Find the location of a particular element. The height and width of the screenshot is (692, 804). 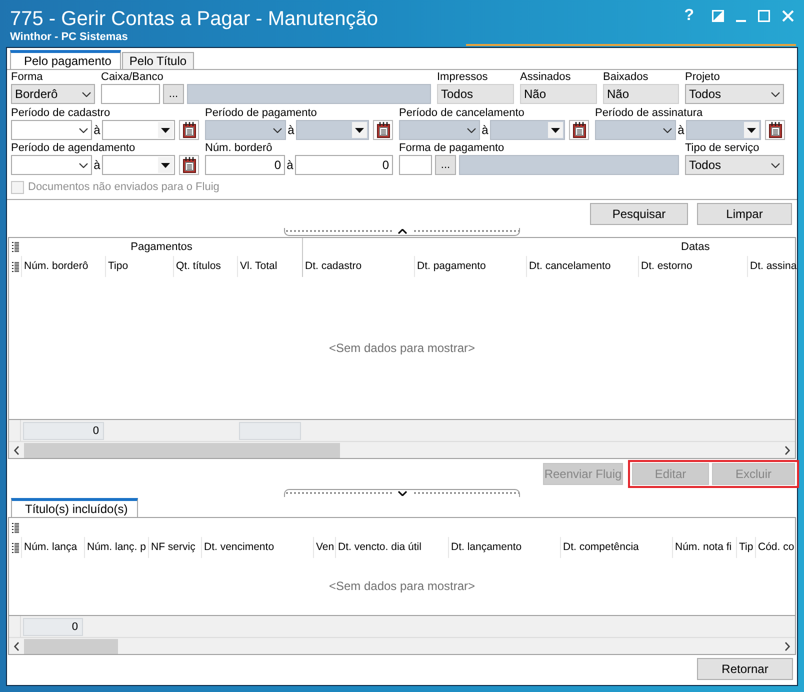

field-label: Período de assinatura is located at coordinates (649, 113).